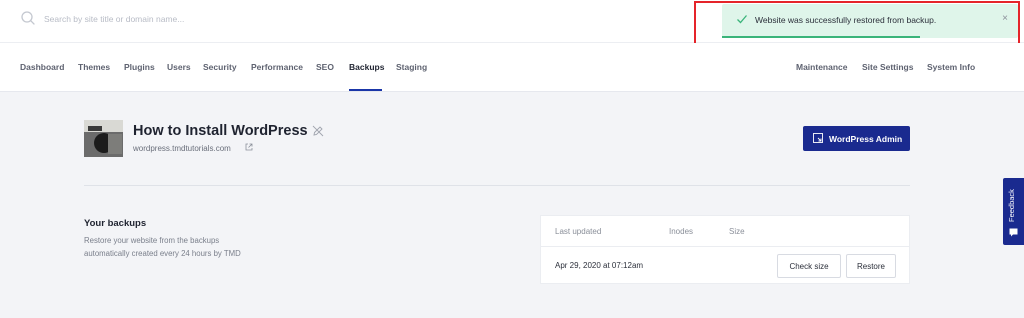  Describe the element at coordinates (182, 148) in the screenshot. I see `site-domain: wordpress.tmdtutorials.com` at that location.